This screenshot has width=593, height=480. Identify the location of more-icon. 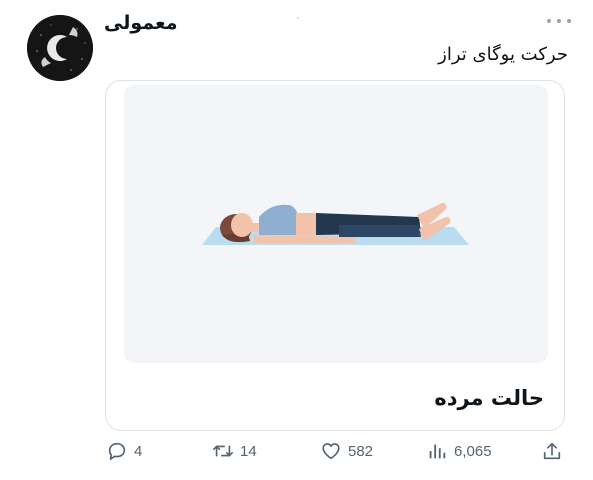
(559, 21).